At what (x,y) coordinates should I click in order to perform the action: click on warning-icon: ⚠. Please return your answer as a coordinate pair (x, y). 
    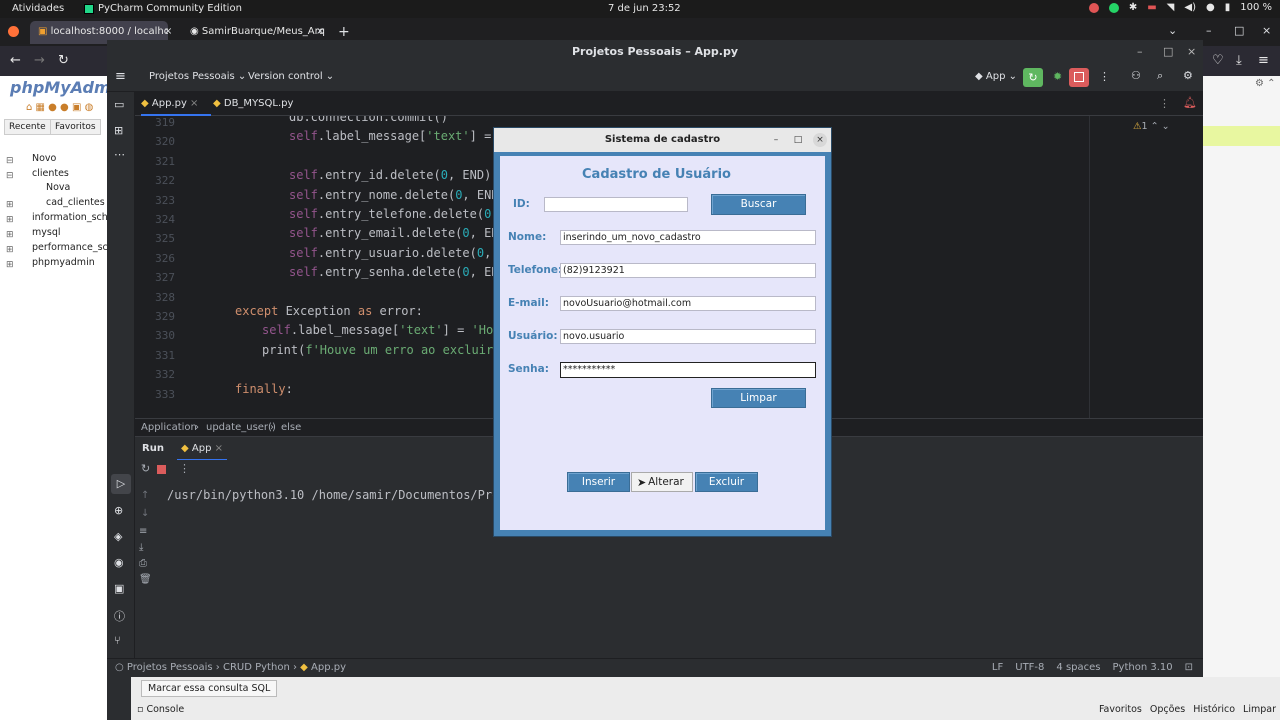
    Looking at the image, I should click on (1137, 126).